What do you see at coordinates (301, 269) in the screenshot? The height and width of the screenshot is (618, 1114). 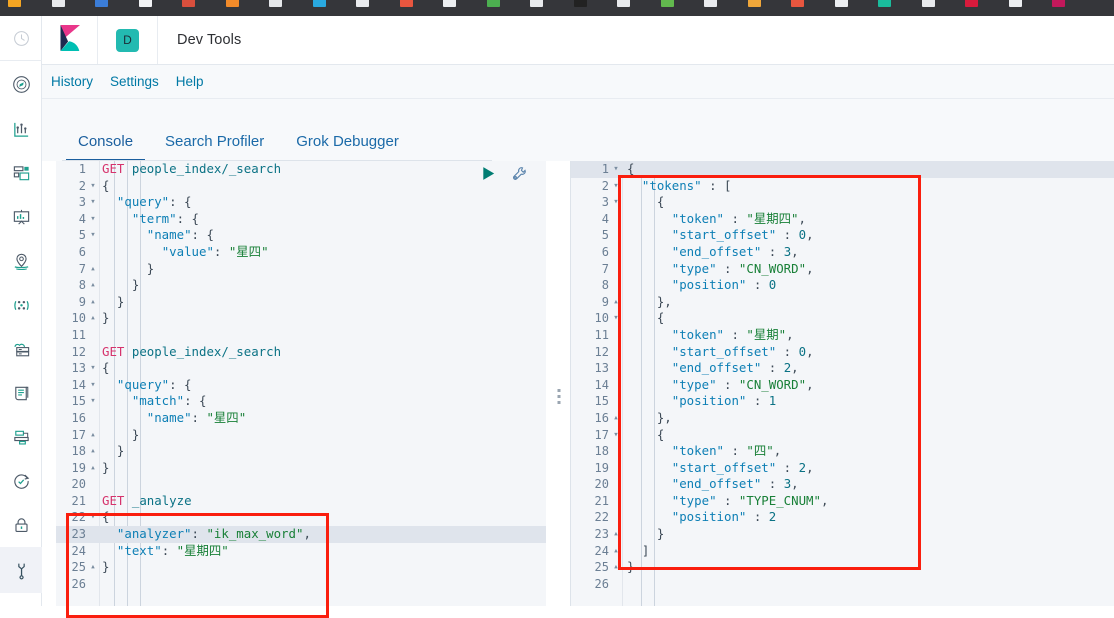 I see `editor-line: 7 ▴ }` at bounding box center [301, 269].